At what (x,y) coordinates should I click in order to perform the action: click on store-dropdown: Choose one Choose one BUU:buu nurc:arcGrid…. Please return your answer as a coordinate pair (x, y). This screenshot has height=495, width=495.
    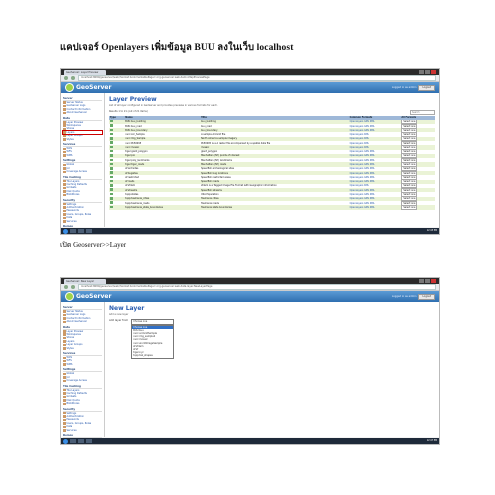
    Looking at the image, I should click on (153, 339).